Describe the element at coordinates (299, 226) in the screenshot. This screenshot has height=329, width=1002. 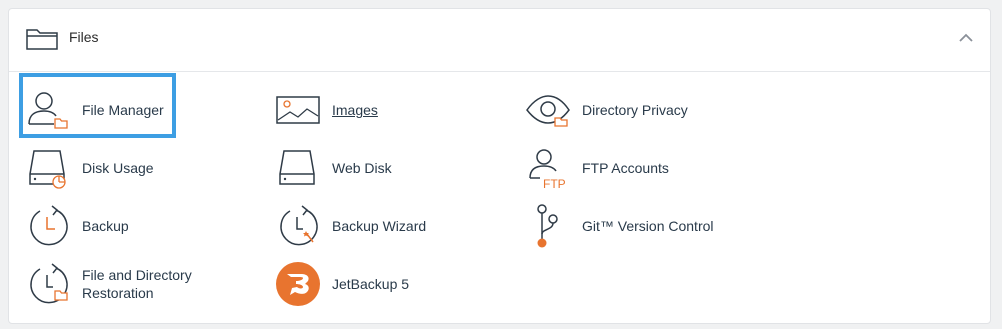
I see `backup-wizard-icon` at that location.